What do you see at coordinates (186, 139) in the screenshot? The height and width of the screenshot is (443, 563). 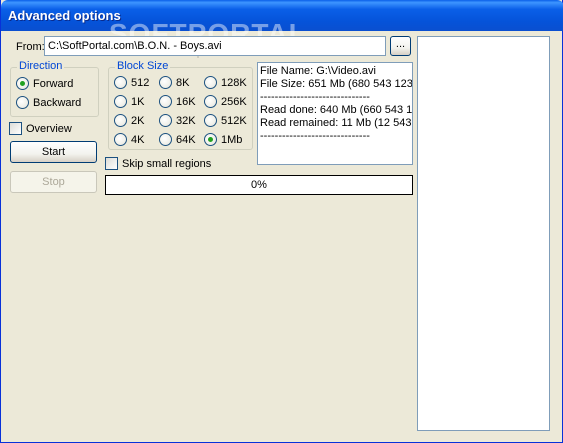 I see `block-size-label: 64K` at bounding box center [186, 139].